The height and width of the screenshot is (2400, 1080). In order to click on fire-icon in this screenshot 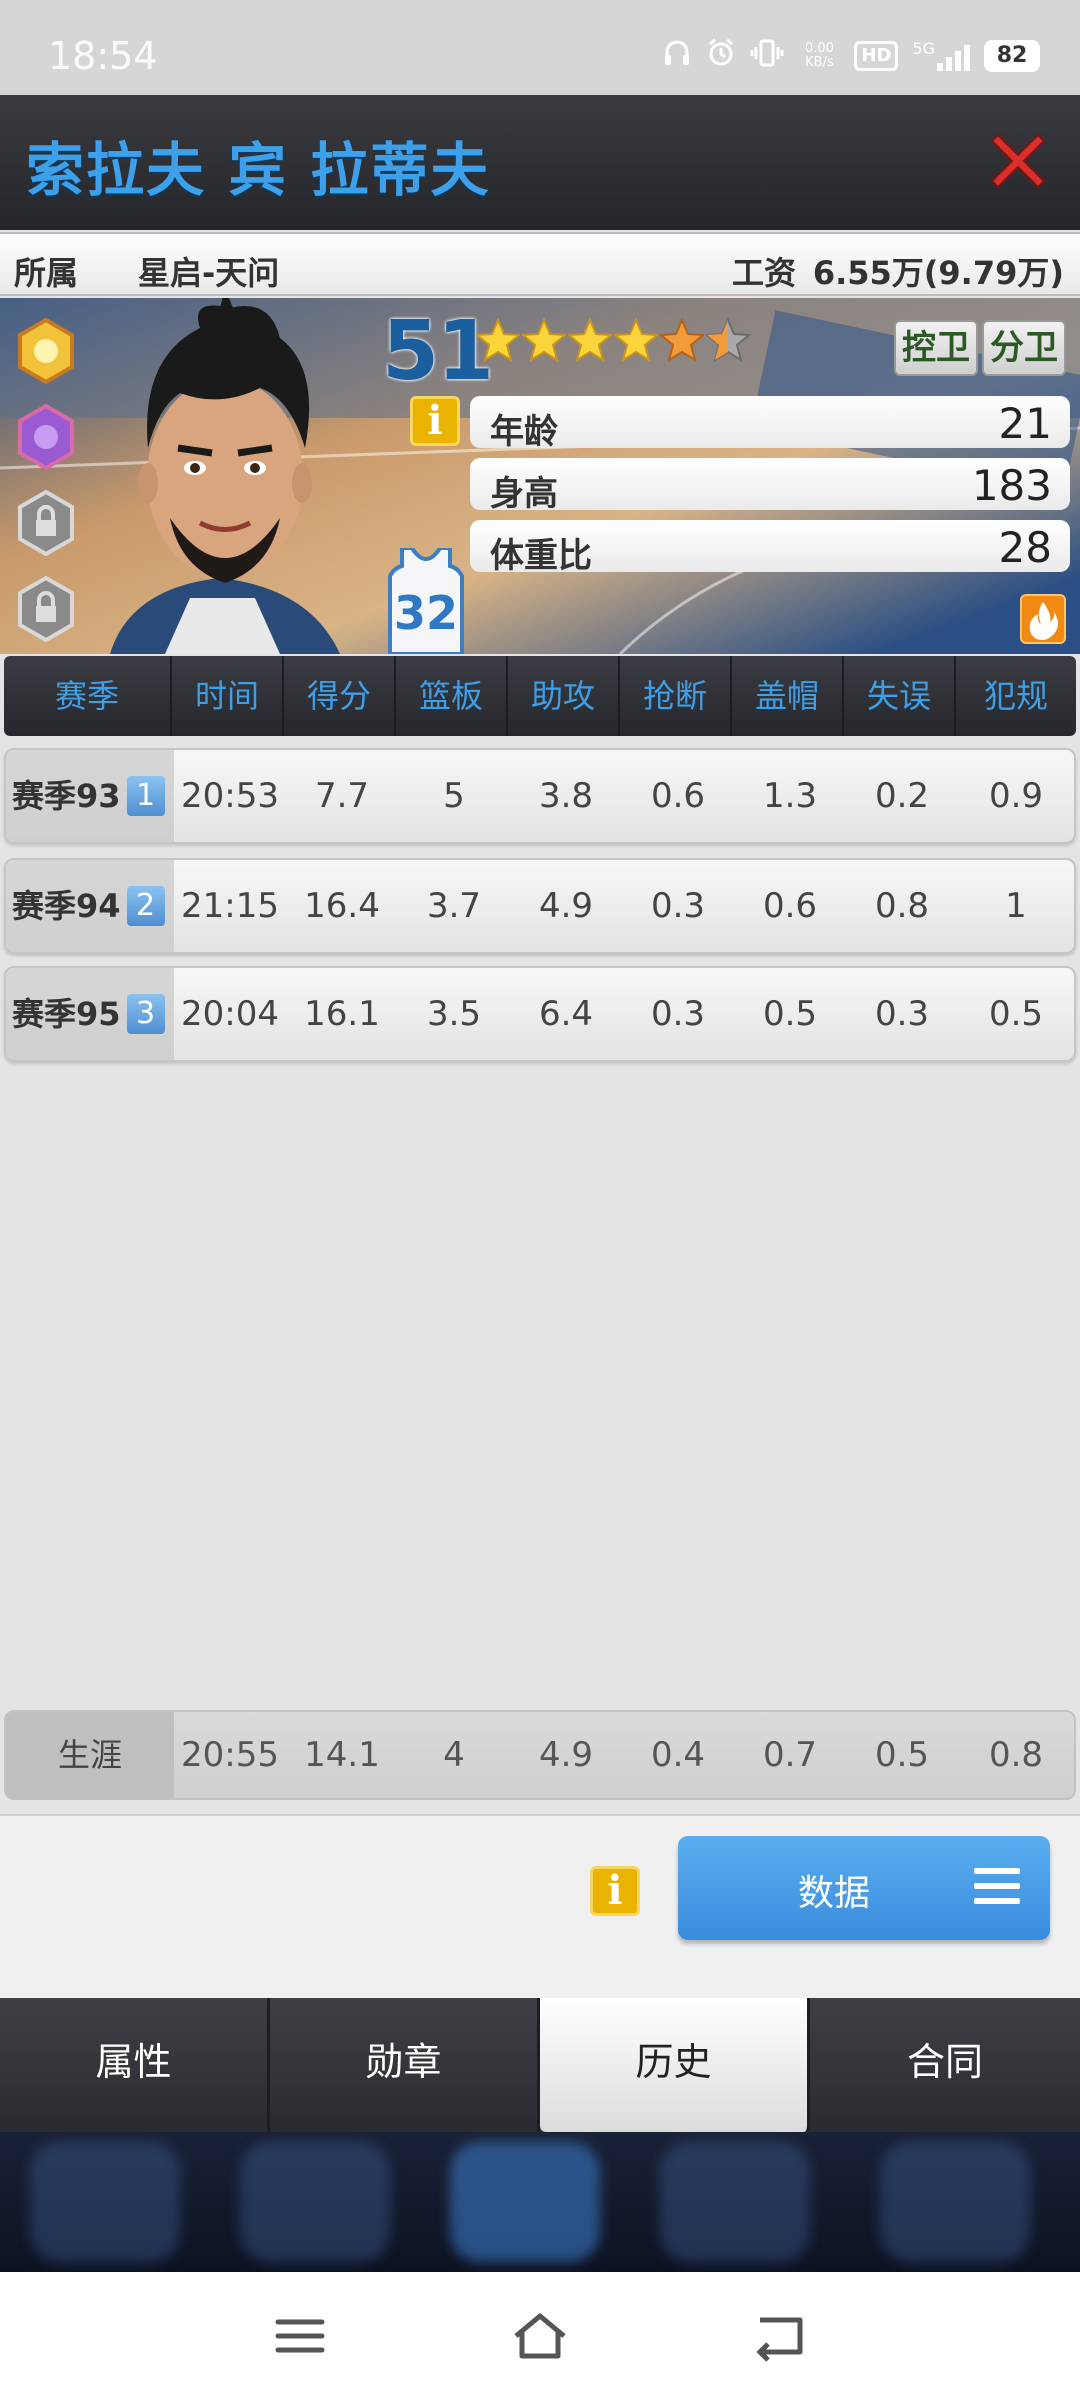, I will do `click(1043, 619)`.